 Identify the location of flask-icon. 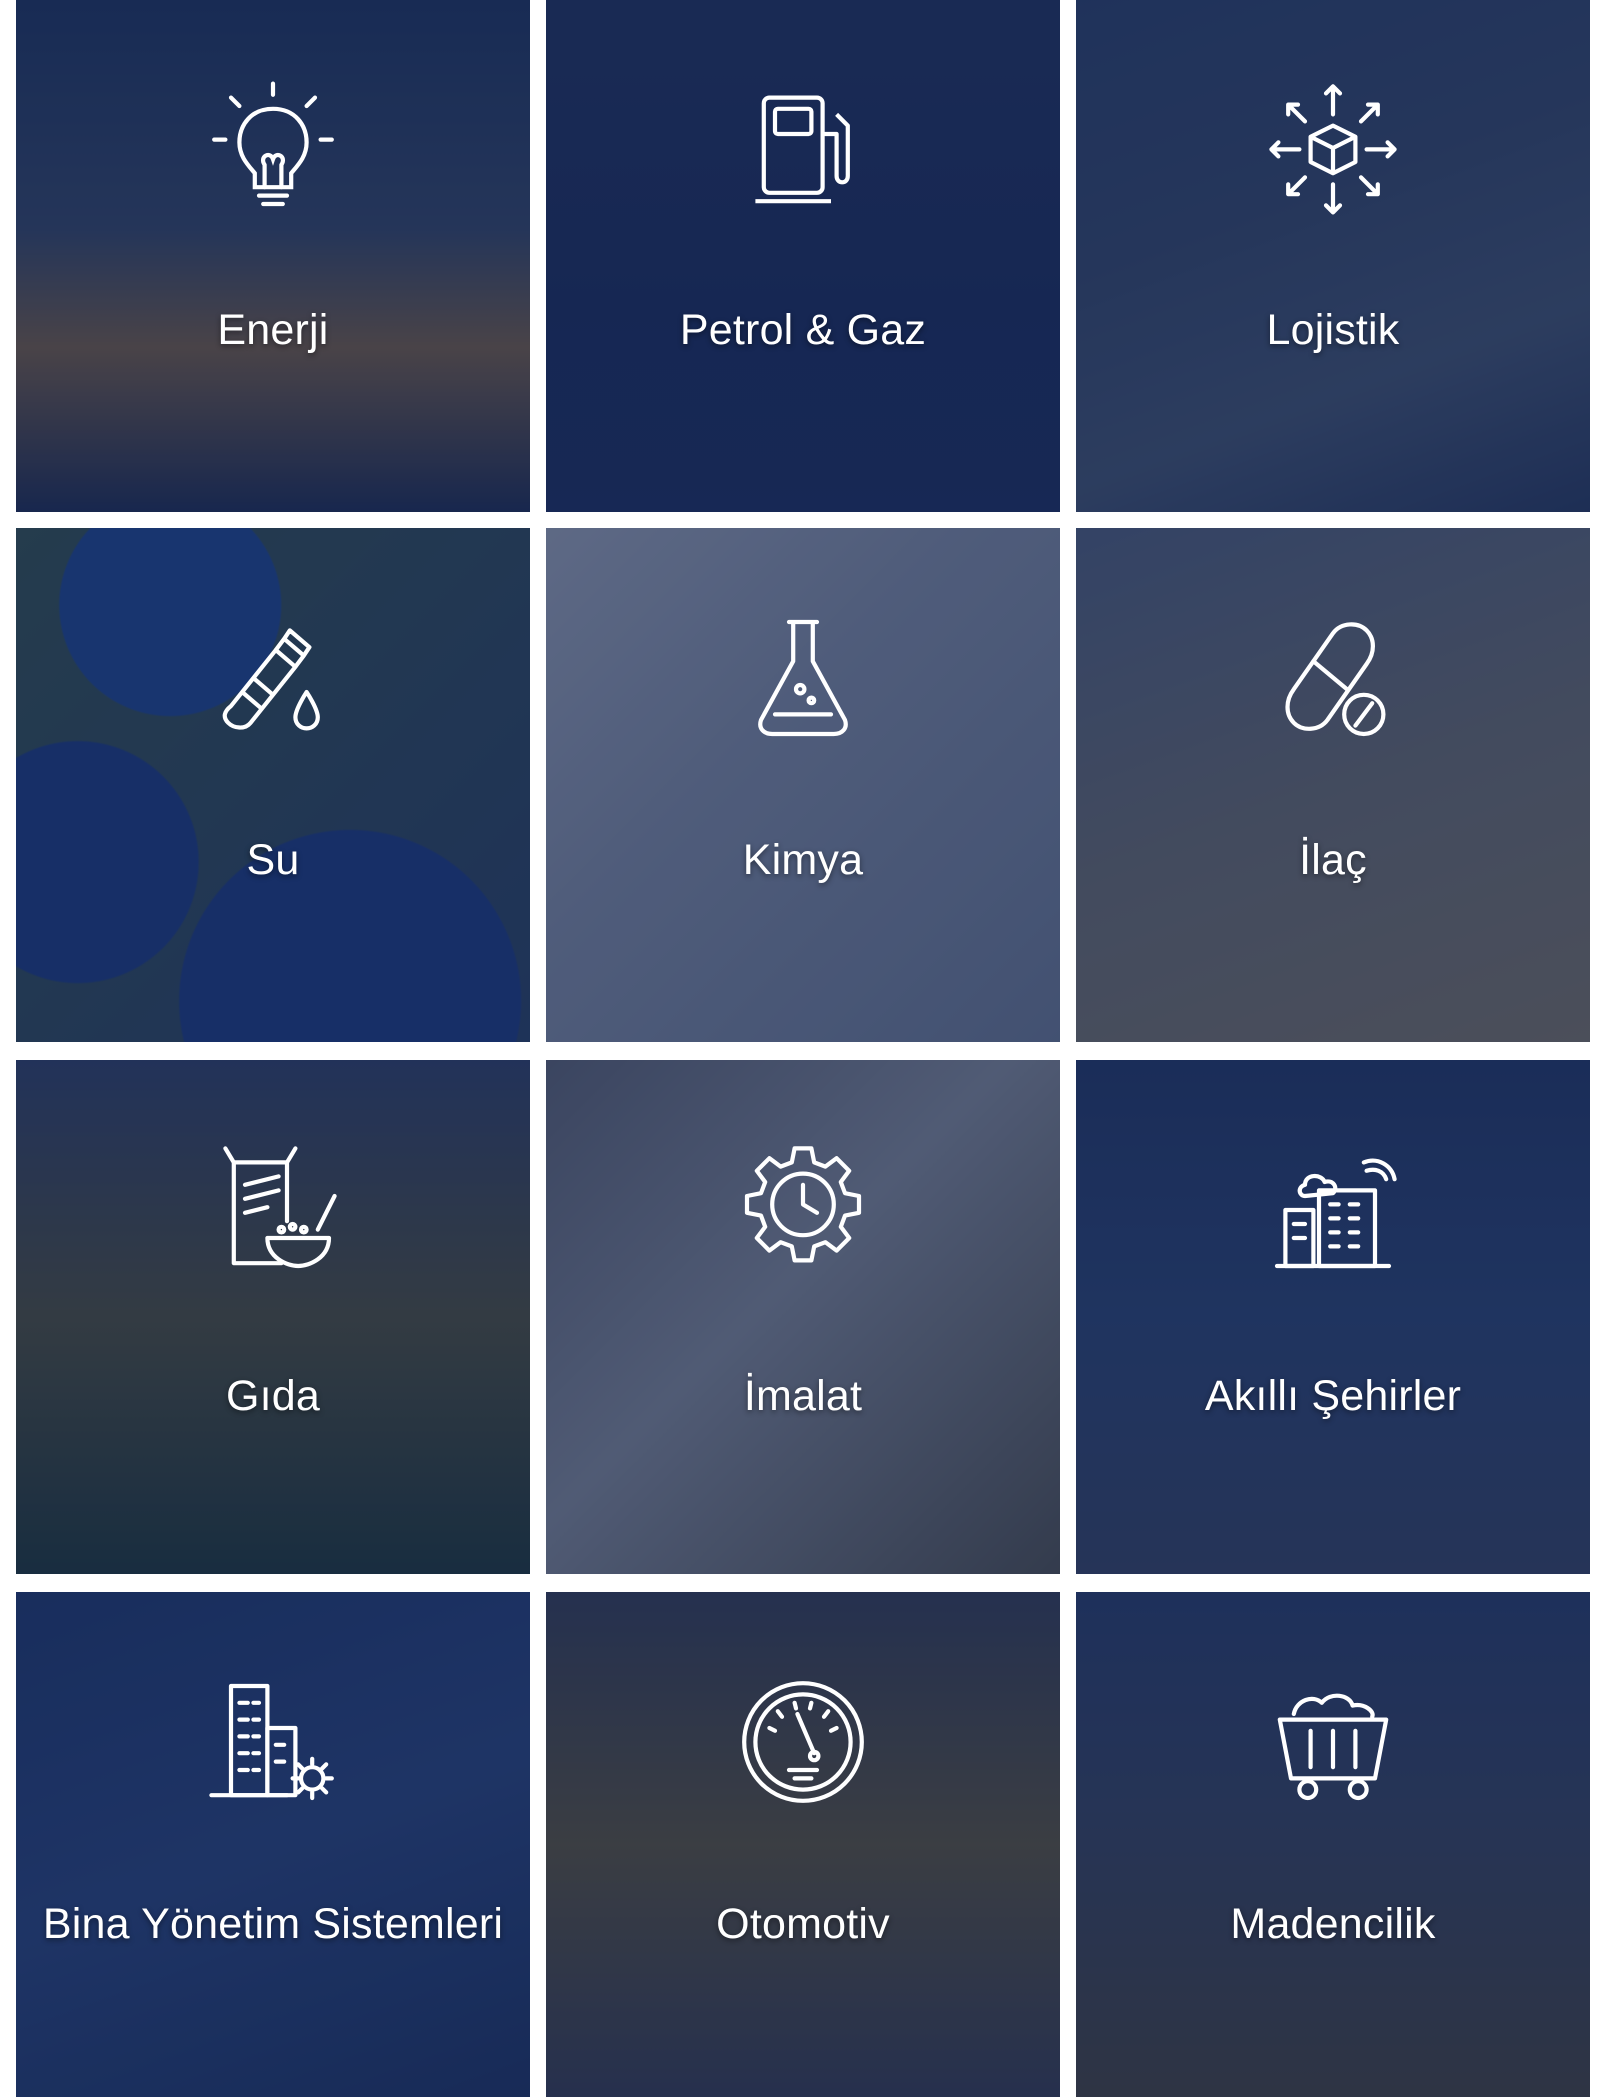
(803, 678).